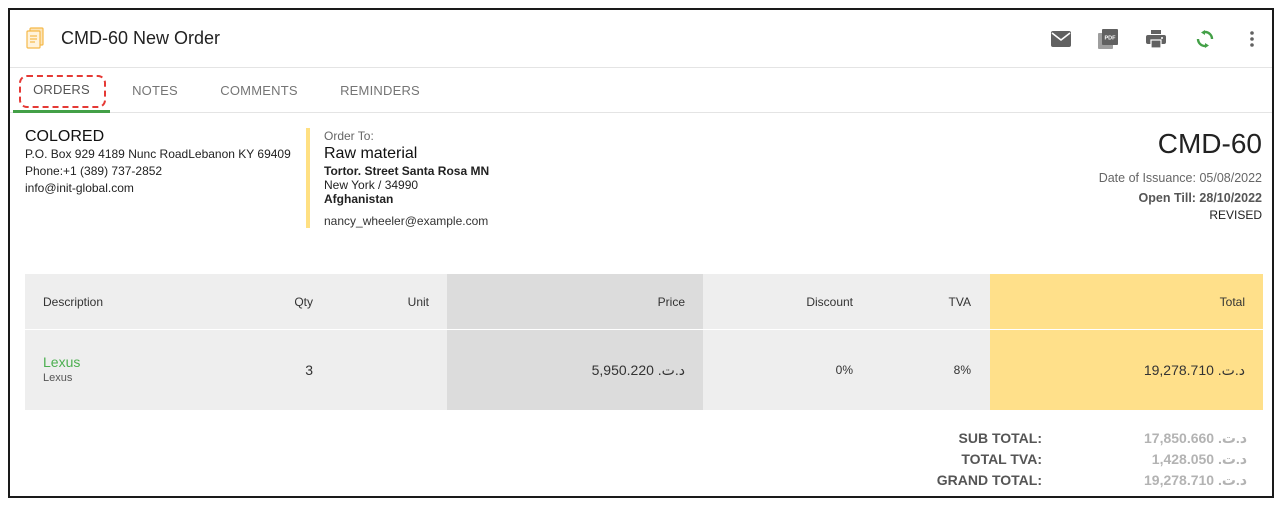 This screenshot has width=1280, height=506. I want to click on pdf-button: PDF, so click(1108, 39).